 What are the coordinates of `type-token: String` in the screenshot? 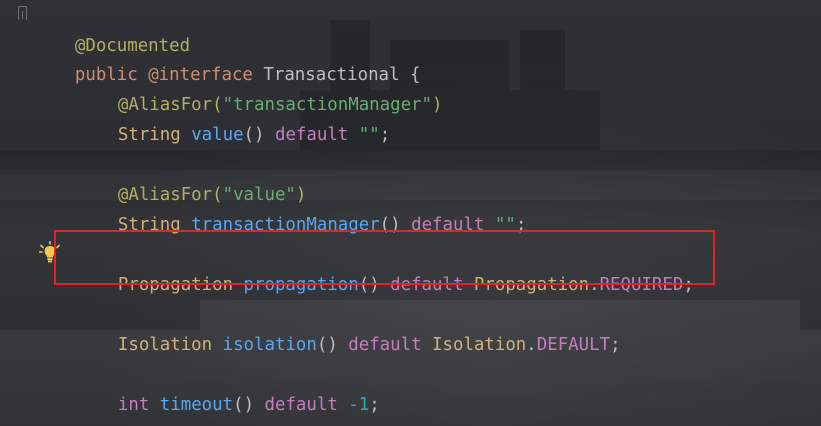 It's located at (149, 135).